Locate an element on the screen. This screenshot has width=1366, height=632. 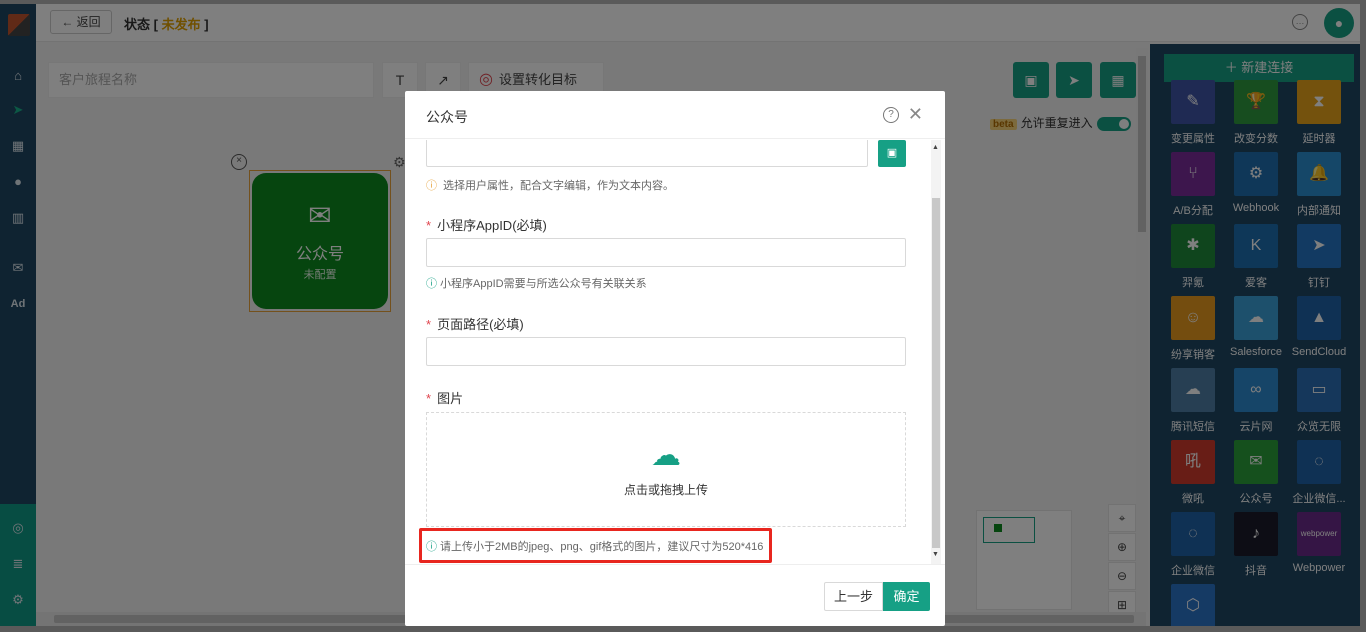
text-content-input is located at coordinates (647, 153).